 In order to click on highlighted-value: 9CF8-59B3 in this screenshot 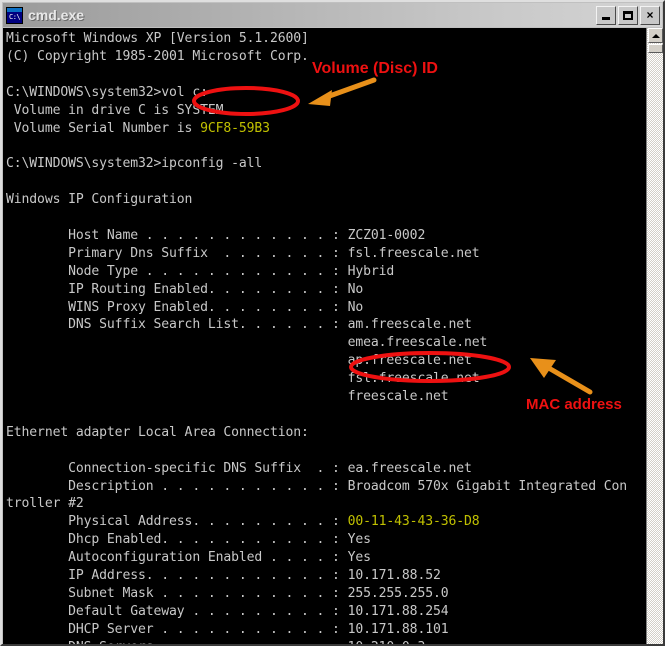, I will do `click(235, 128)`.